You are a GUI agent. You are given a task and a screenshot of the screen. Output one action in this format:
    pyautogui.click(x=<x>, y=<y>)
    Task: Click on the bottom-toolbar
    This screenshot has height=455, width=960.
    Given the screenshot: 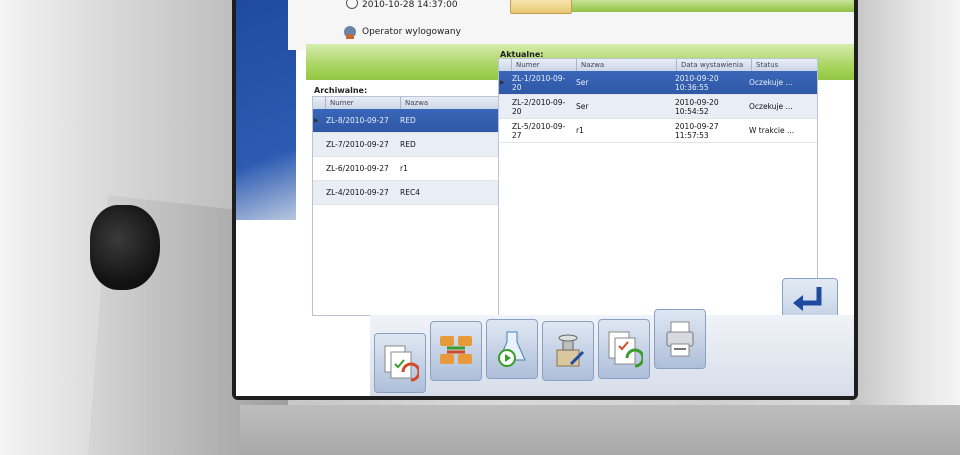 What is the action you would take?
    pyautogui.click(x=612, y=352)
    